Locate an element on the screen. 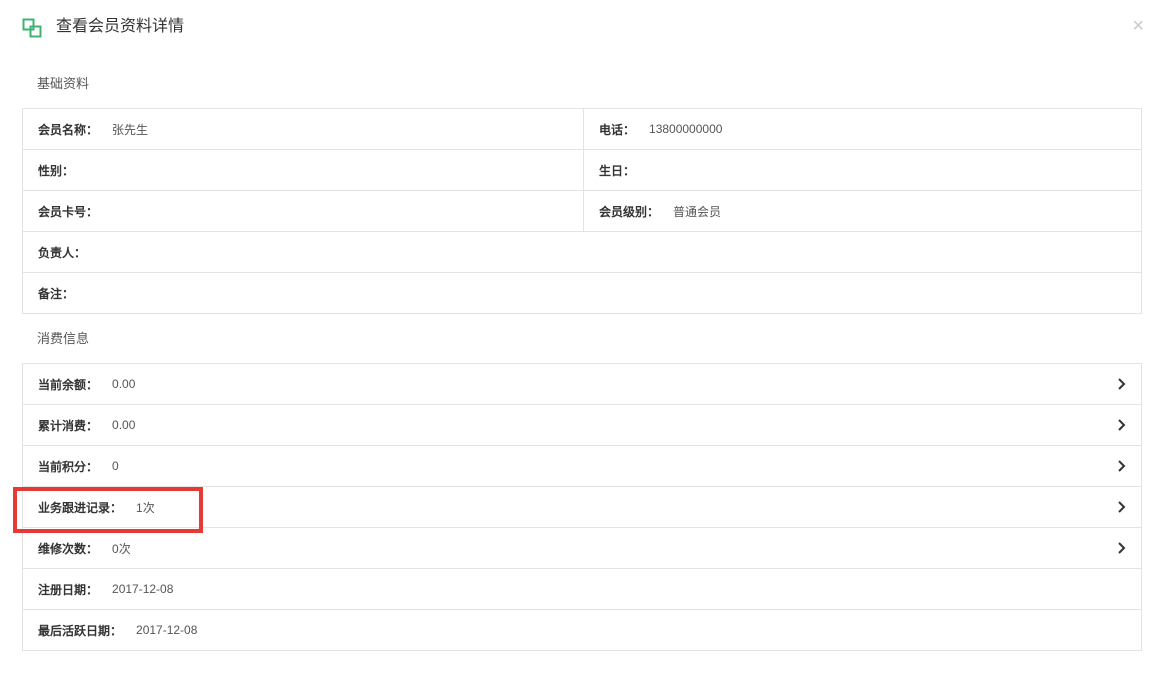 Image resolution: width=1164 pixels, height=691 pixels. total-consumption-cell: 累计消费： 0.00 is located at coordinates (582, 425).